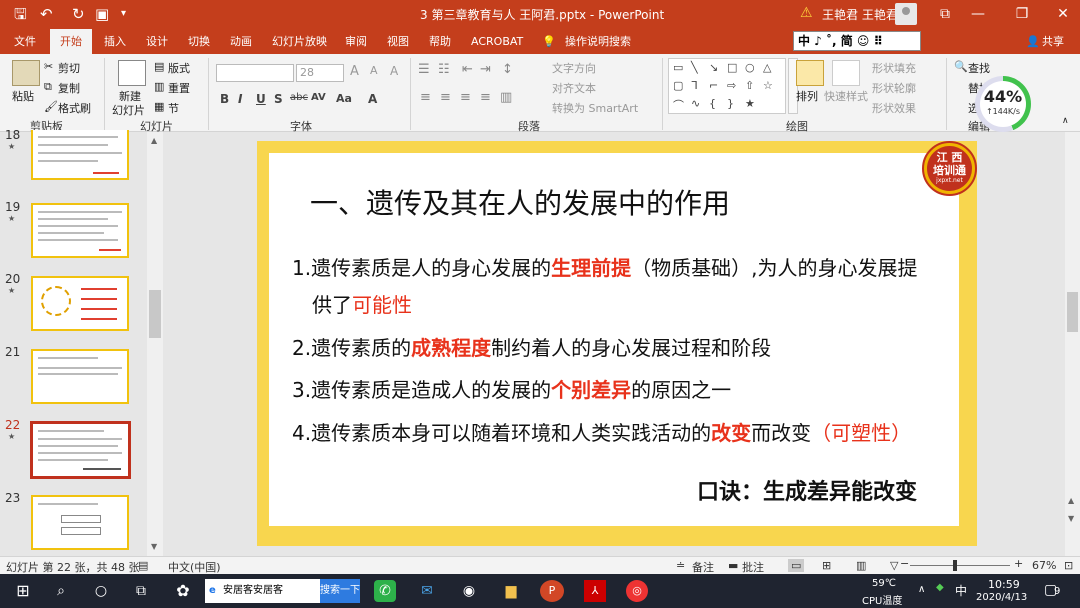  What do you see at coordinates (440, 41) in the screenshot?
I see `tab-help: 帮助` at bounding box center [440, 41].